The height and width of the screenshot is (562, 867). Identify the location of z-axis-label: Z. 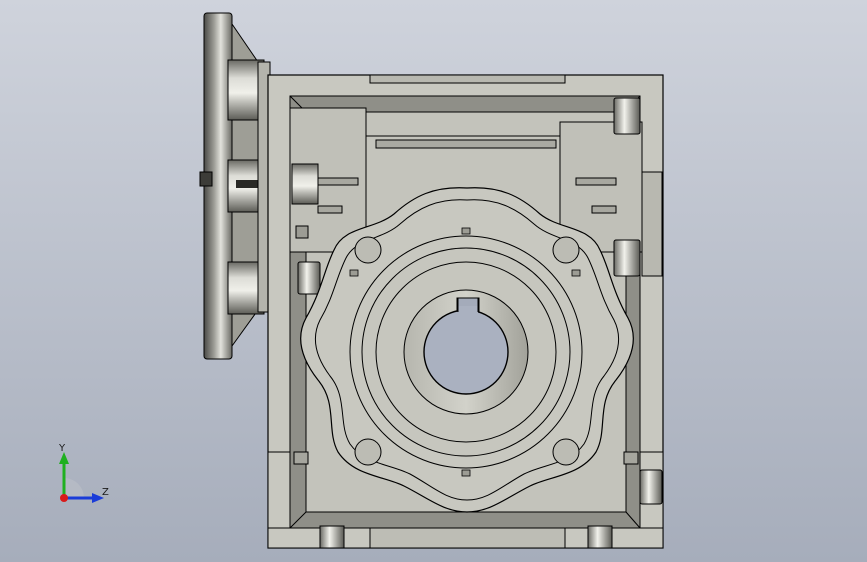
(105, 492).